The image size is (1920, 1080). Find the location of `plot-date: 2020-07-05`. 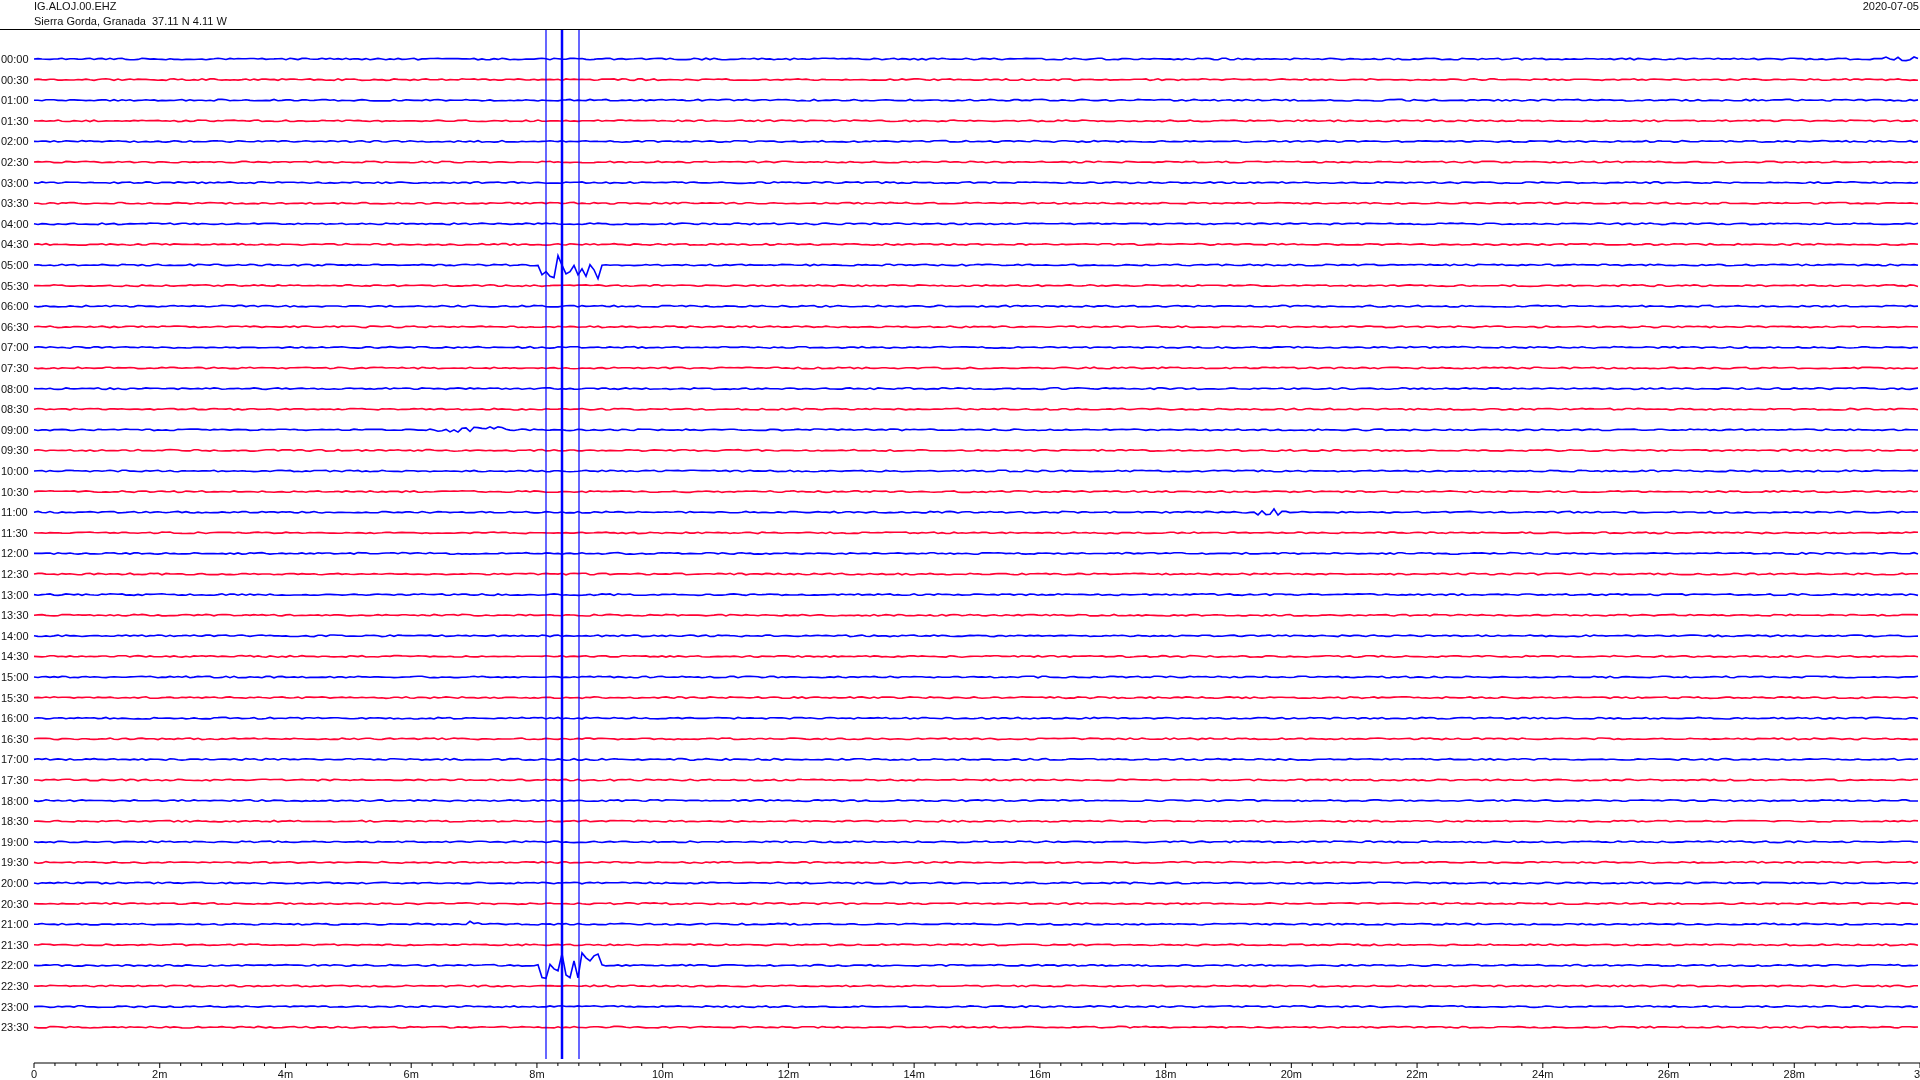

plot-date: 2020-07-05 is located at coordinates (1891, 6).